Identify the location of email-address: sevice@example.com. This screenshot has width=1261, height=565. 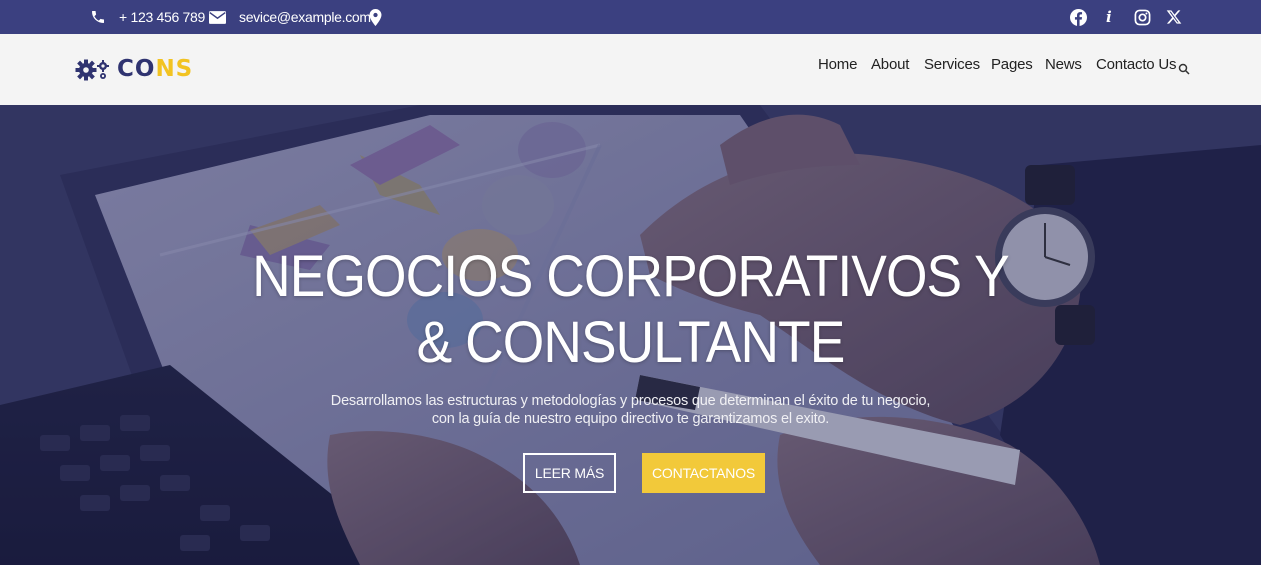
(305, 17).